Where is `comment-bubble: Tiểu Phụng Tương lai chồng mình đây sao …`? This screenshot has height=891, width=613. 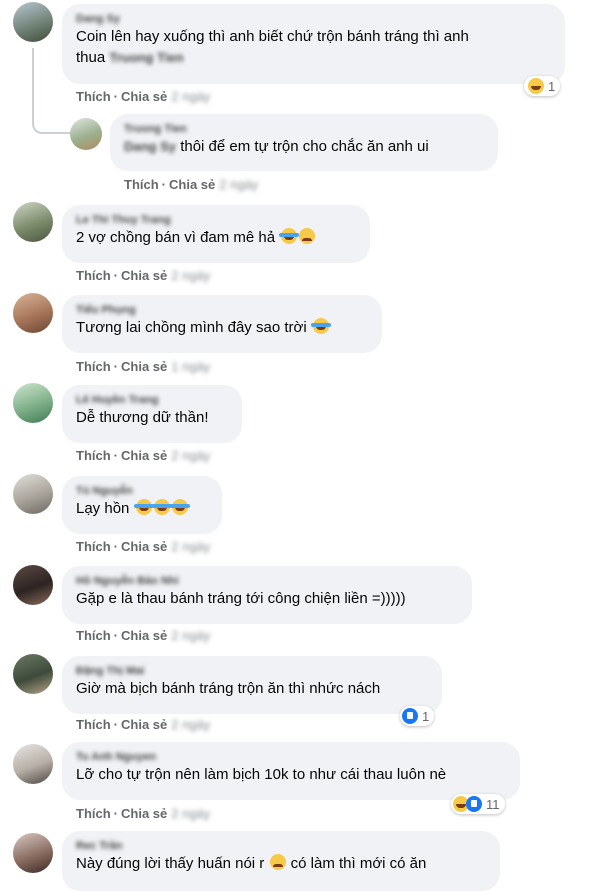 comment-bubble: Tiểu Phụng Tương lai chồng mình đây sao … is located at coordinates (222, 324).